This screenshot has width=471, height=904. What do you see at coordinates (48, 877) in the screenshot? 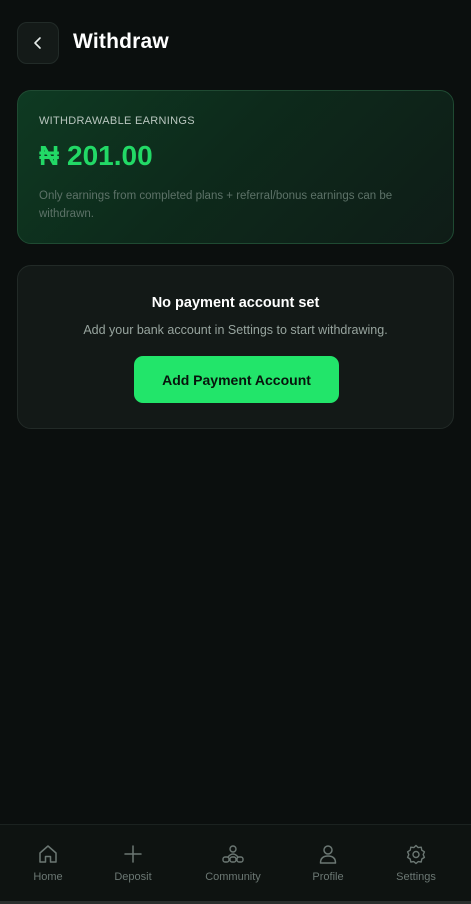
I see `nav-label-home: Home` at bounding box center [48, 877].